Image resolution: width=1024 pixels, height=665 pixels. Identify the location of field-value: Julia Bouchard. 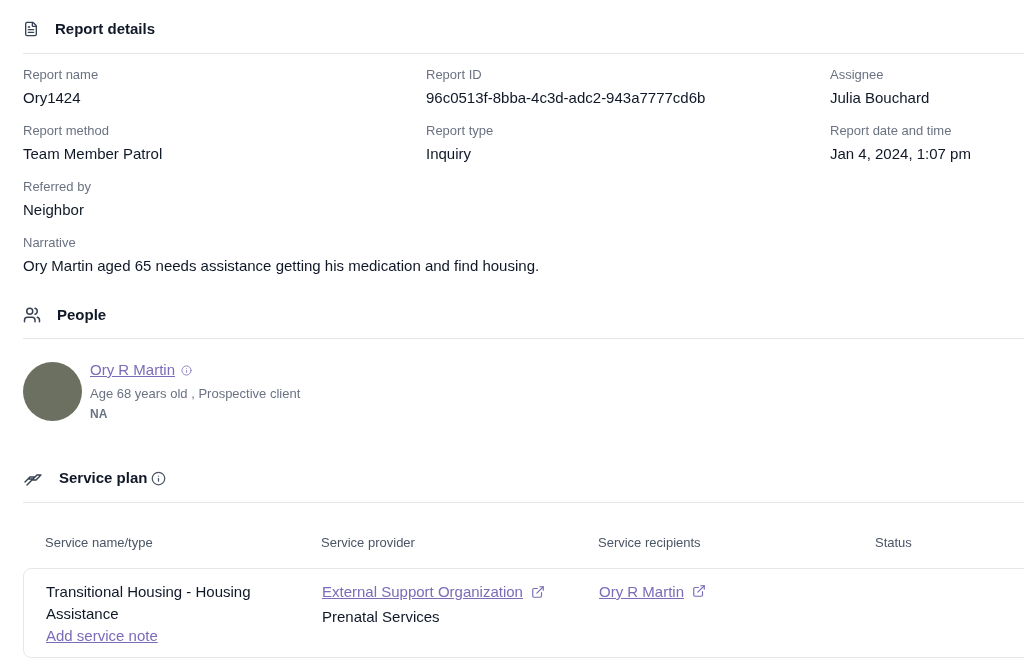
(880, 98).